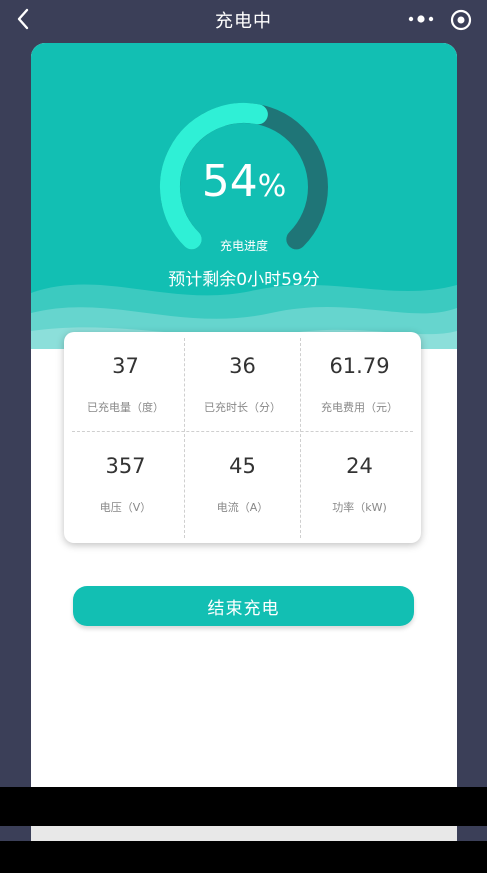 The height and width of the screenshot is (873, 487). Describe the element at coordinates (359, 407) in the screenshot. I see `stat-label: 充电费用（元）` at that location.